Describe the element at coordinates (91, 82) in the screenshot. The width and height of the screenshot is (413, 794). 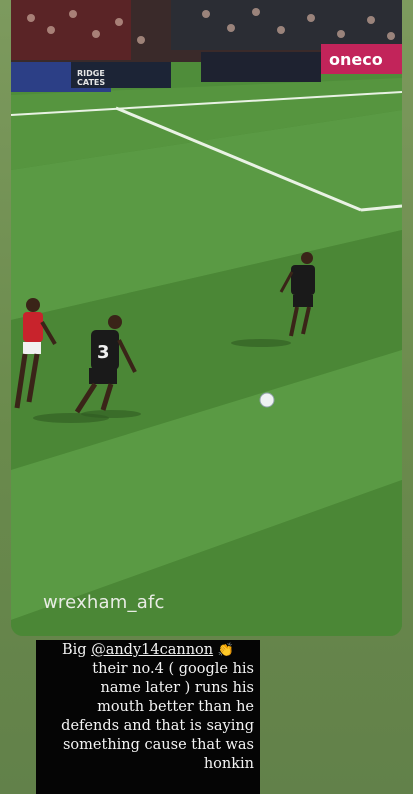
I see `hoarding-cates: CATES` at that location.